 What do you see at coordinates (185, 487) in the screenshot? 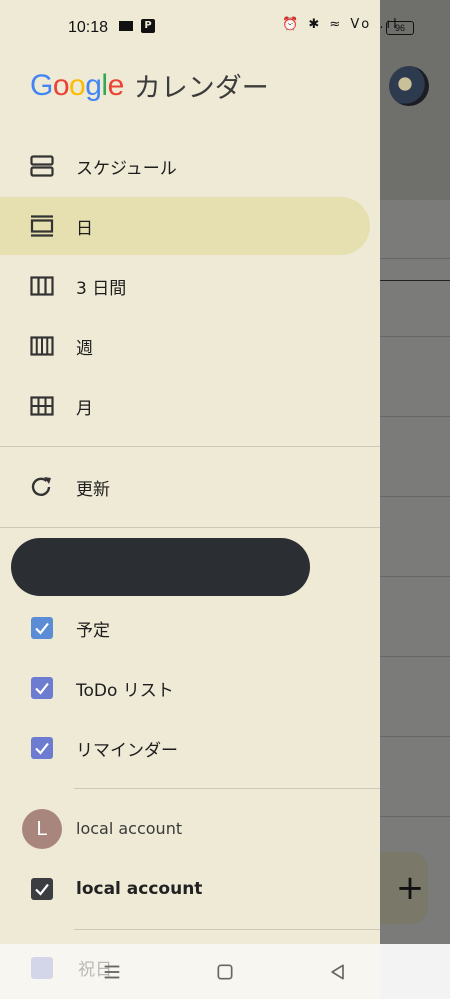
I see `refresh-button: 更新` at bounding box center [185, 487].